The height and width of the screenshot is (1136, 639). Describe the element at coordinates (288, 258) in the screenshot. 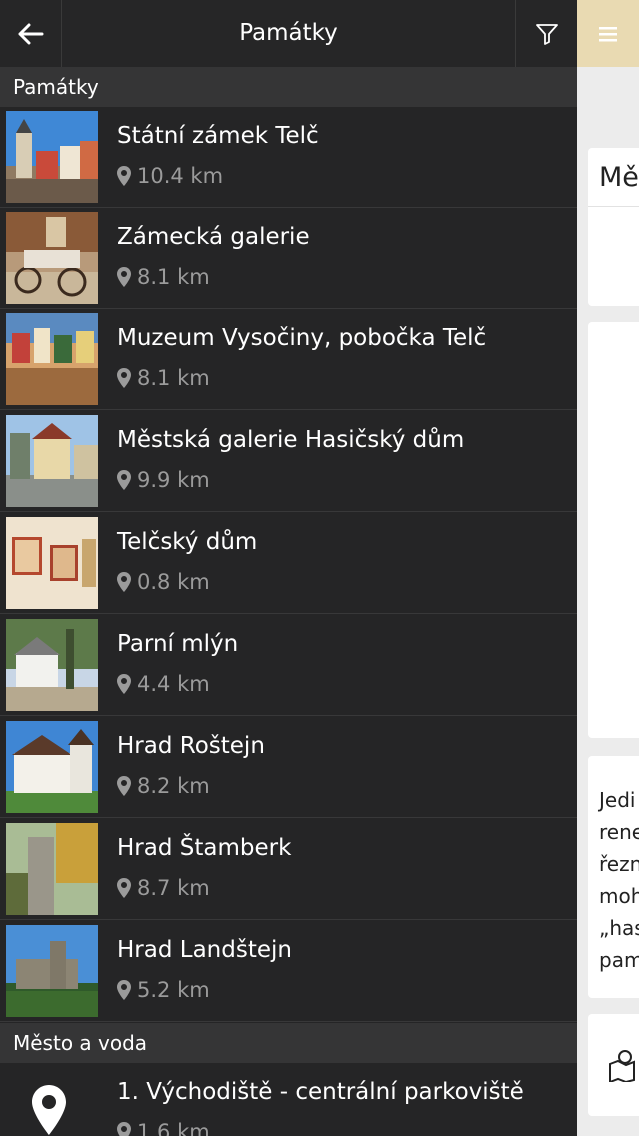

I see `list-item: Zámecká galerie 8.1 km` at that location.